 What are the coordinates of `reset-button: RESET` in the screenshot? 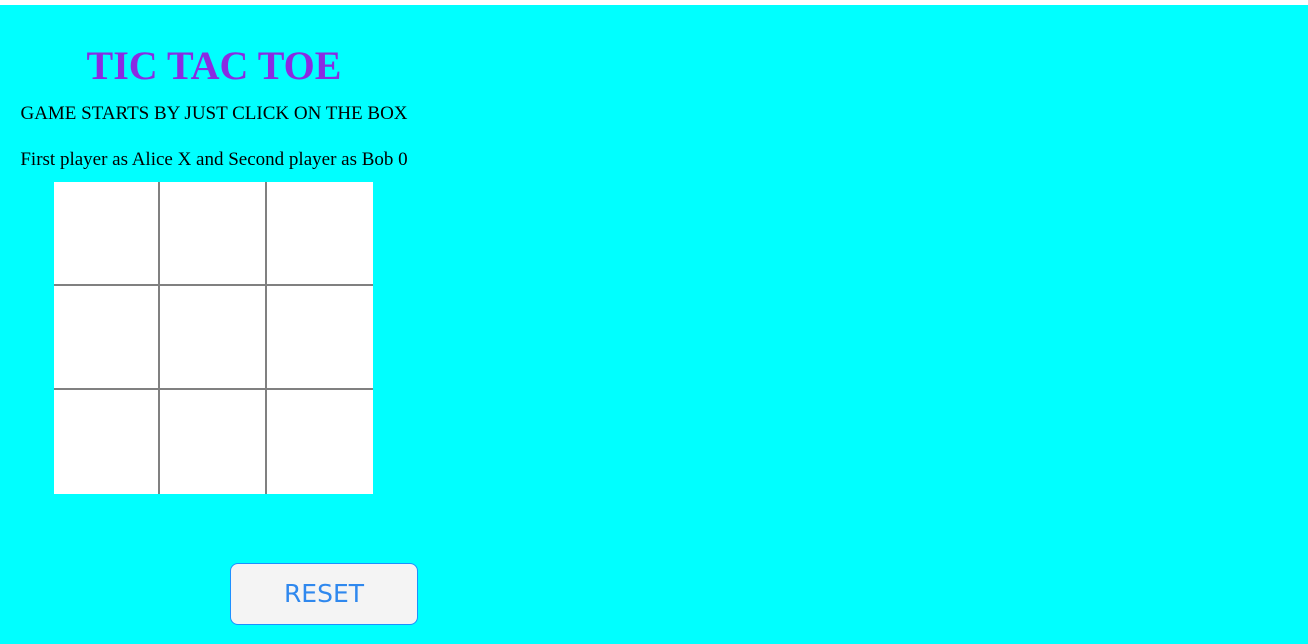 It's located at (324, 594).